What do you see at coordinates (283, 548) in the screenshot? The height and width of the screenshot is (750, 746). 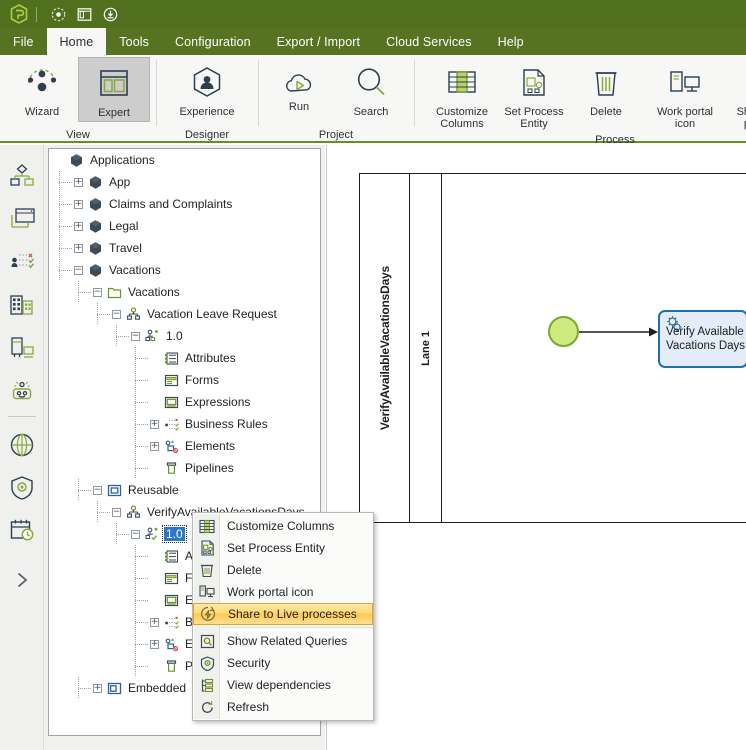 I see `context-menu-item-set-process-entity: Set Process Entity` at bounding box center [283, 548].